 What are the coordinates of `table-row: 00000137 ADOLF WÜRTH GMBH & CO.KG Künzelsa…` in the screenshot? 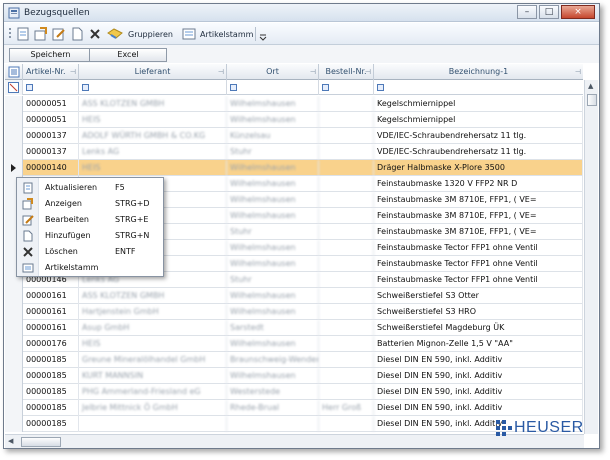 It's located at (294, 136).